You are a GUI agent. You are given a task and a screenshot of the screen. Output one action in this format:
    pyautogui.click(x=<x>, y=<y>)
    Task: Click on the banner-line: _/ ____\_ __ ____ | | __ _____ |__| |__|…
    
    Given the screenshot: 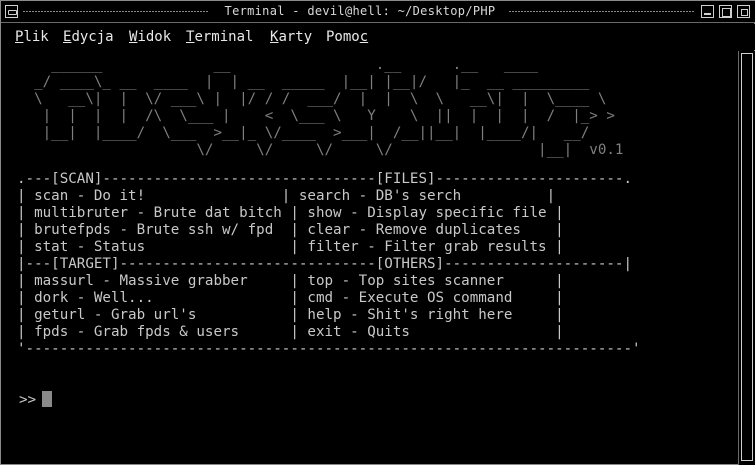 What is the action you would take?
    pyautogui.click(x=303, y=82)
    